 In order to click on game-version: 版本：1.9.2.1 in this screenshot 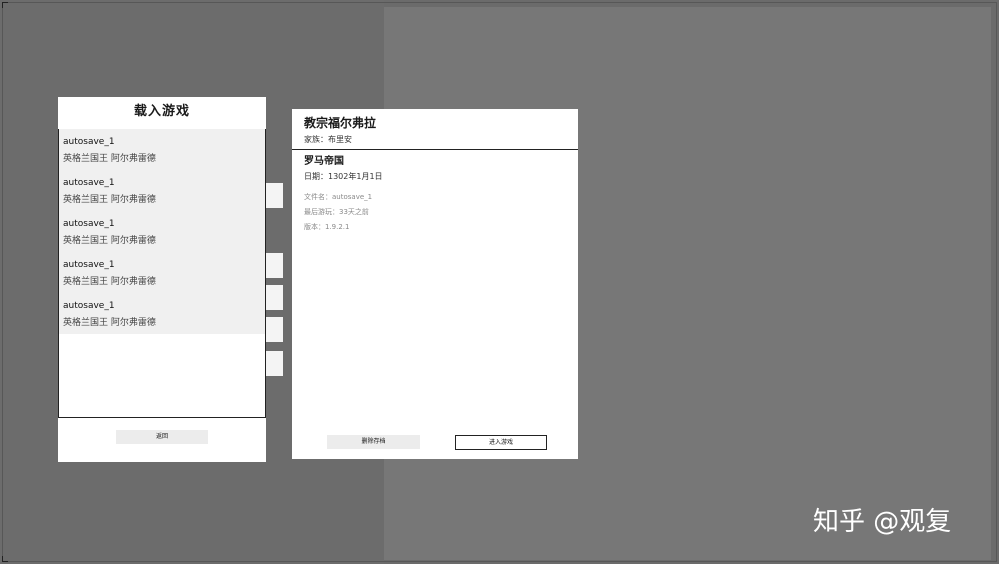, I will do `click(327, 227)`.